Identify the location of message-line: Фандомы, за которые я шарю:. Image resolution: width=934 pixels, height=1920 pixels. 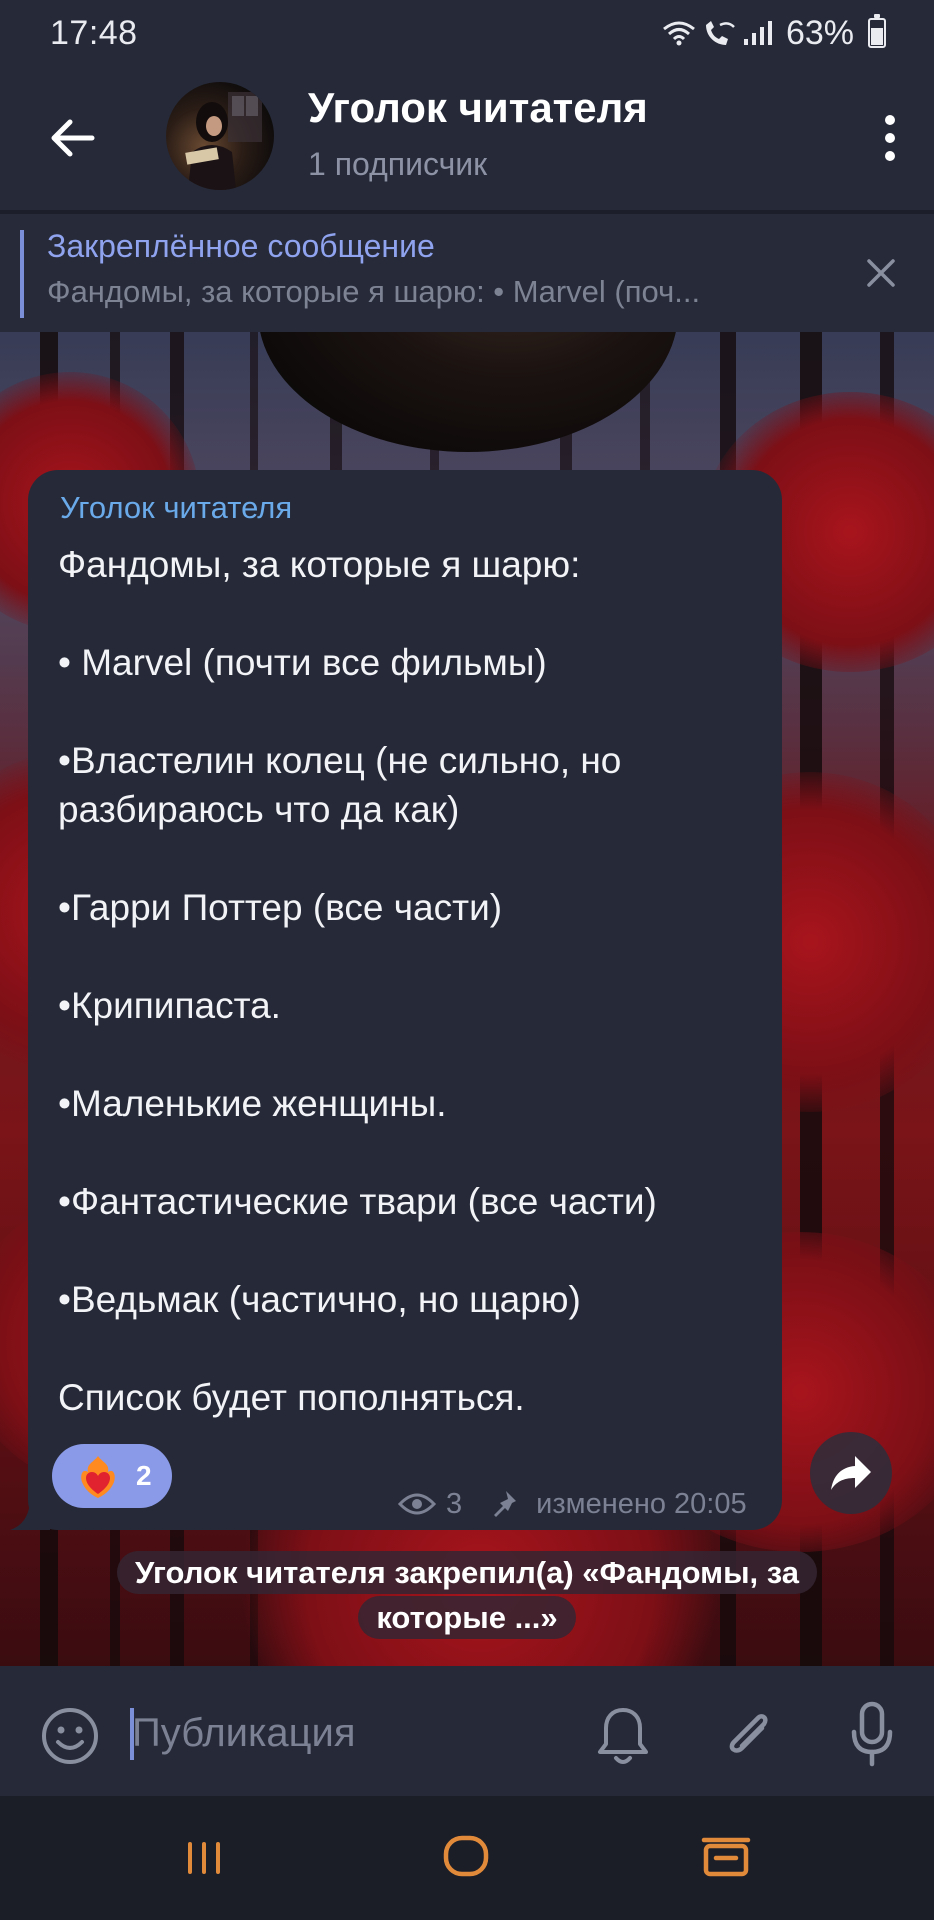
(319, 564).